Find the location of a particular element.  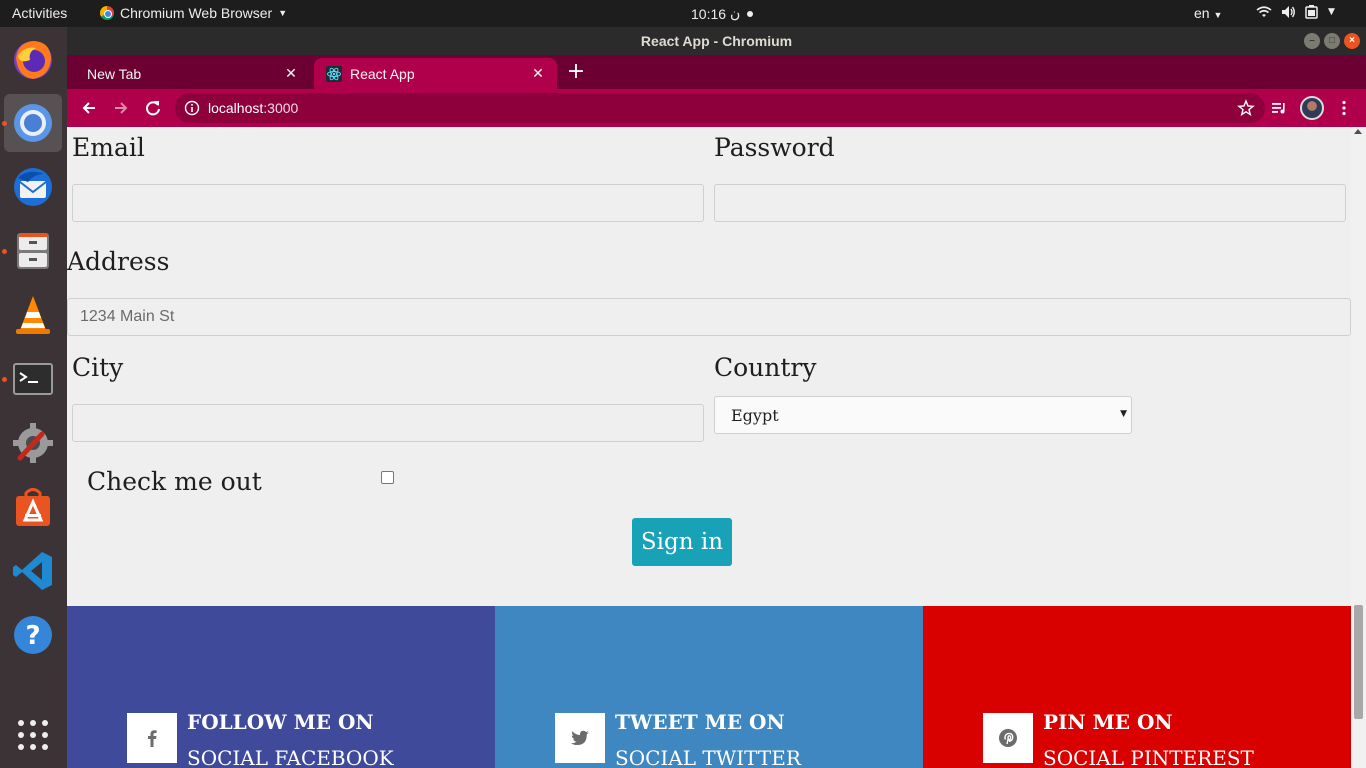

more-vertical-icon is located at coordinates (1344, 108).